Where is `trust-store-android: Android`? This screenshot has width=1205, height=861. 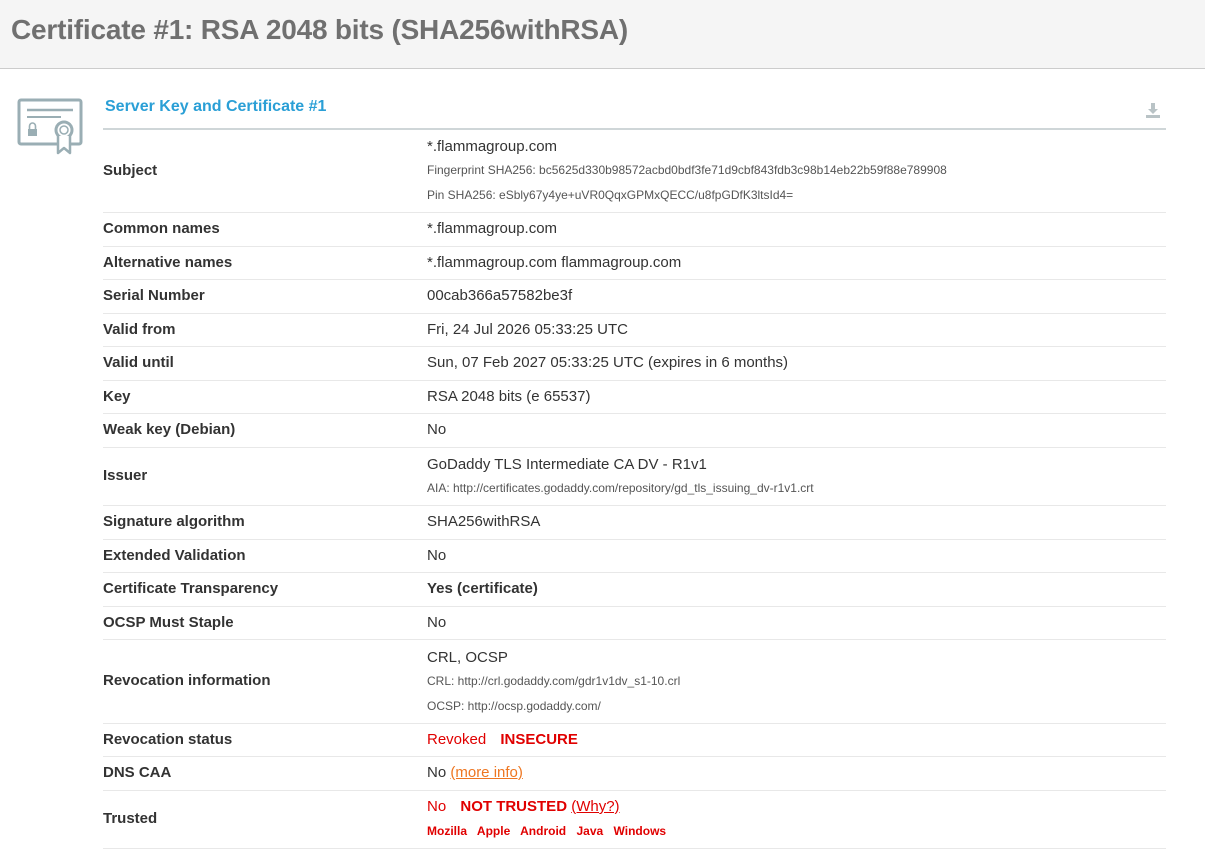
trust-store-android: Android is located at coordinates (543, 831).